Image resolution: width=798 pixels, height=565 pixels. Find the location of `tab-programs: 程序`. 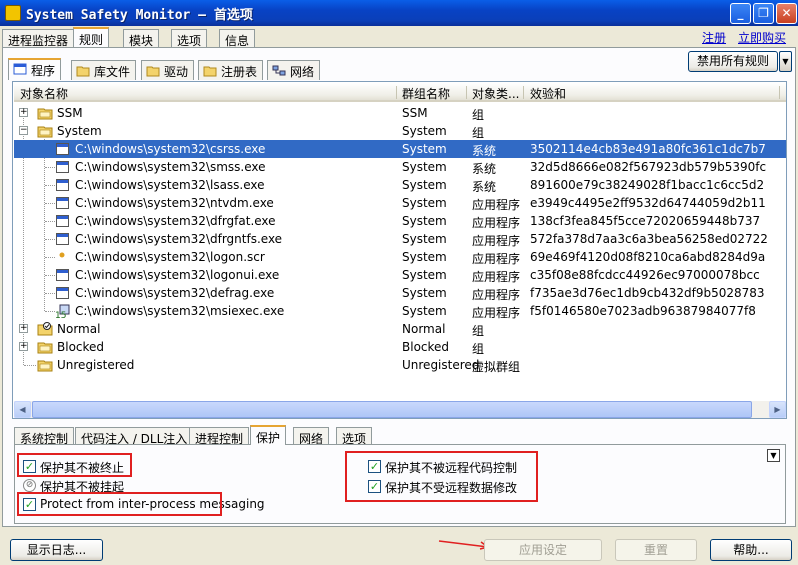

tab-programs: 程序 is located at coordinates (35, 69).